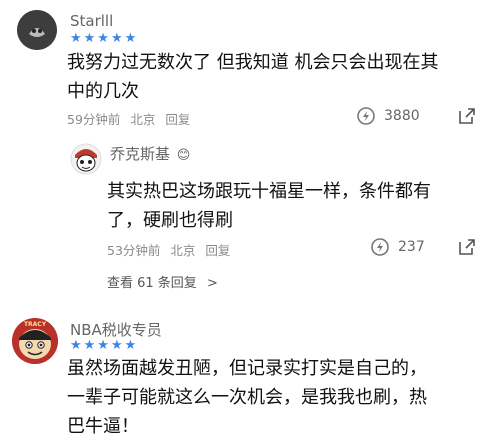 The image size is (500, 441). I want to click on timestamp: 53分钟前, so click(134, 250).